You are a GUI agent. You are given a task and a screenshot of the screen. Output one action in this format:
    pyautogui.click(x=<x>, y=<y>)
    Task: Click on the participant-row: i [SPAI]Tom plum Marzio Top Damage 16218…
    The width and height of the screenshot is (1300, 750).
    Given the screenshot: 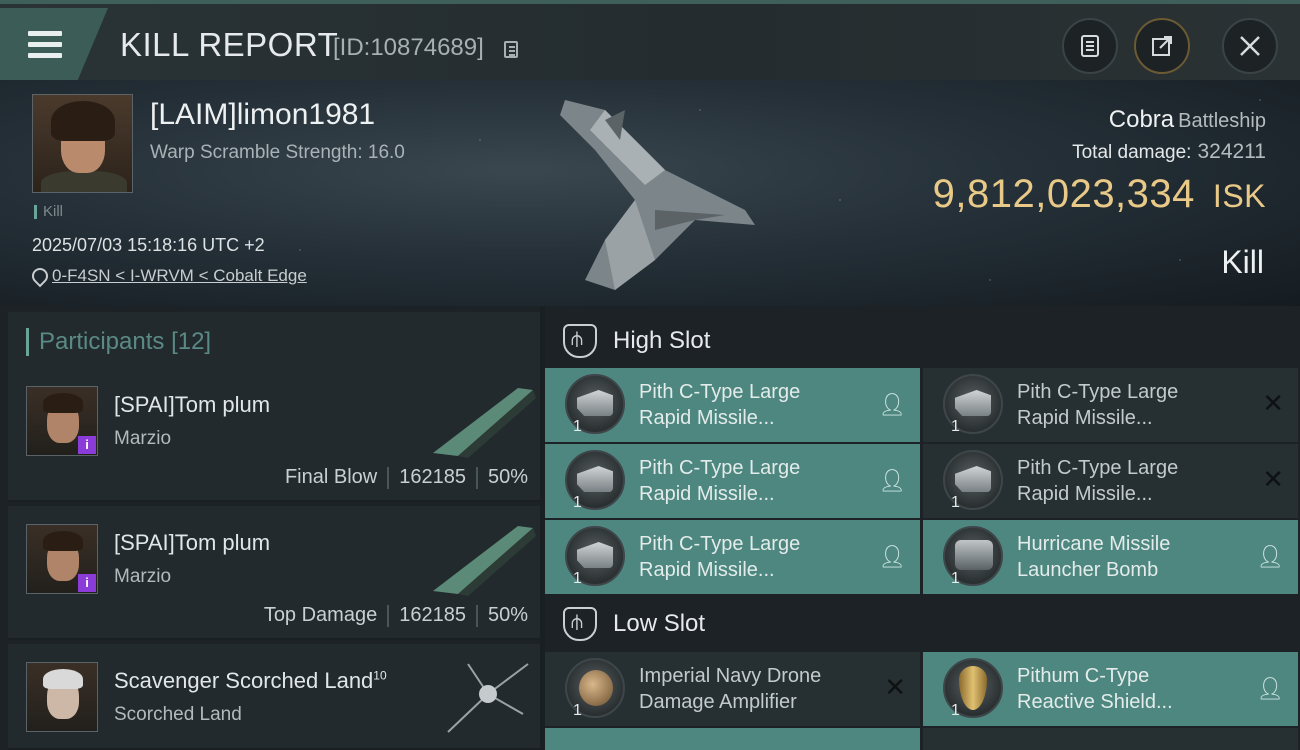 What is the action you would take?
    pyautogui.click(x=274, y=573)
    